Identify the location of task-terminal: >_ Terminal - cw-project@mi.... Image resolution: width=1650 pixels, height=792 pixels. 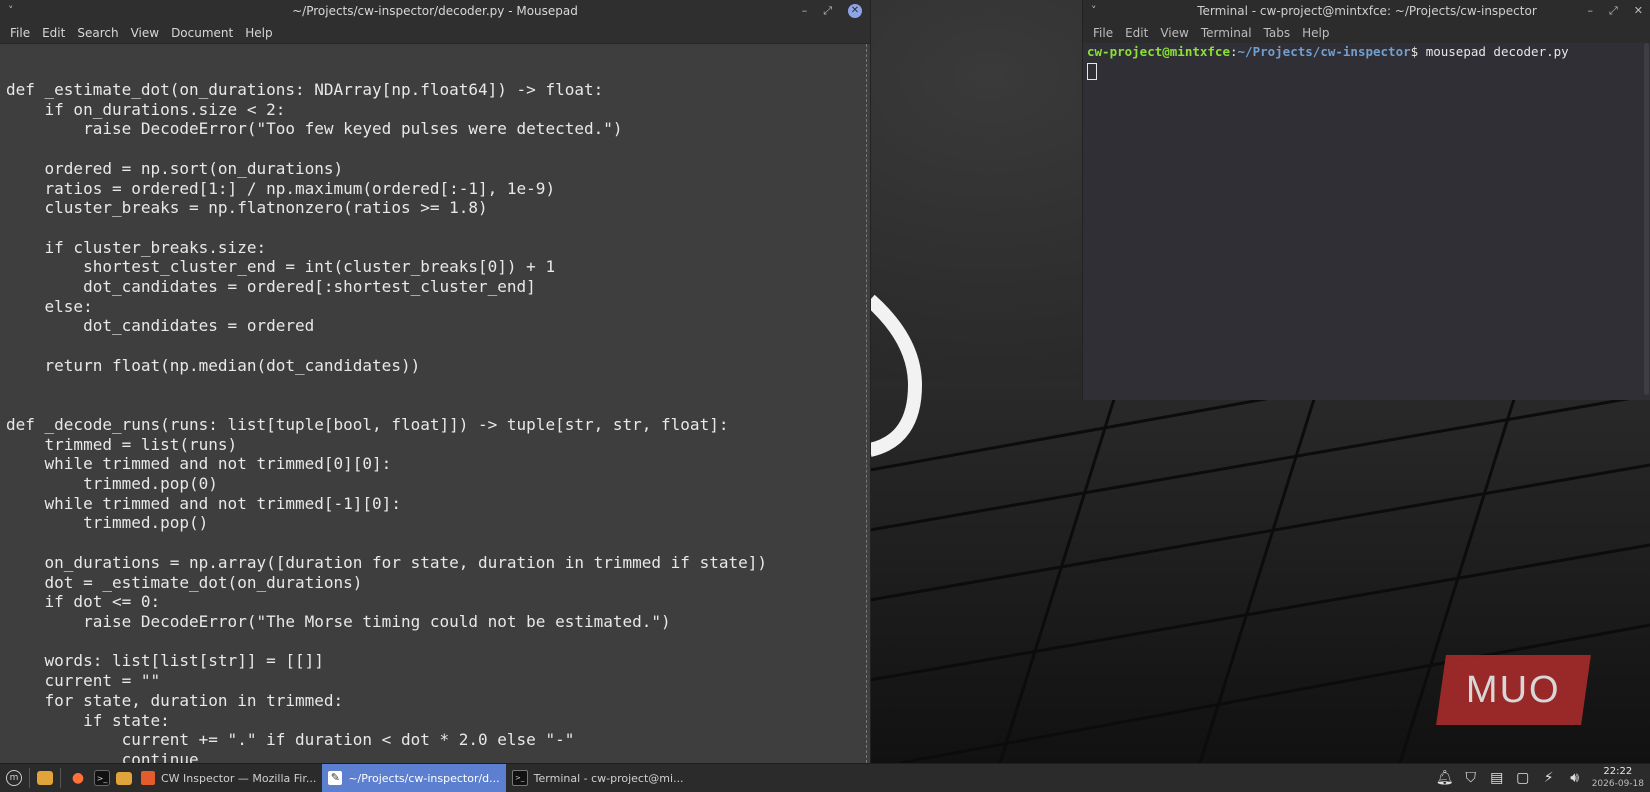
(598, 778).